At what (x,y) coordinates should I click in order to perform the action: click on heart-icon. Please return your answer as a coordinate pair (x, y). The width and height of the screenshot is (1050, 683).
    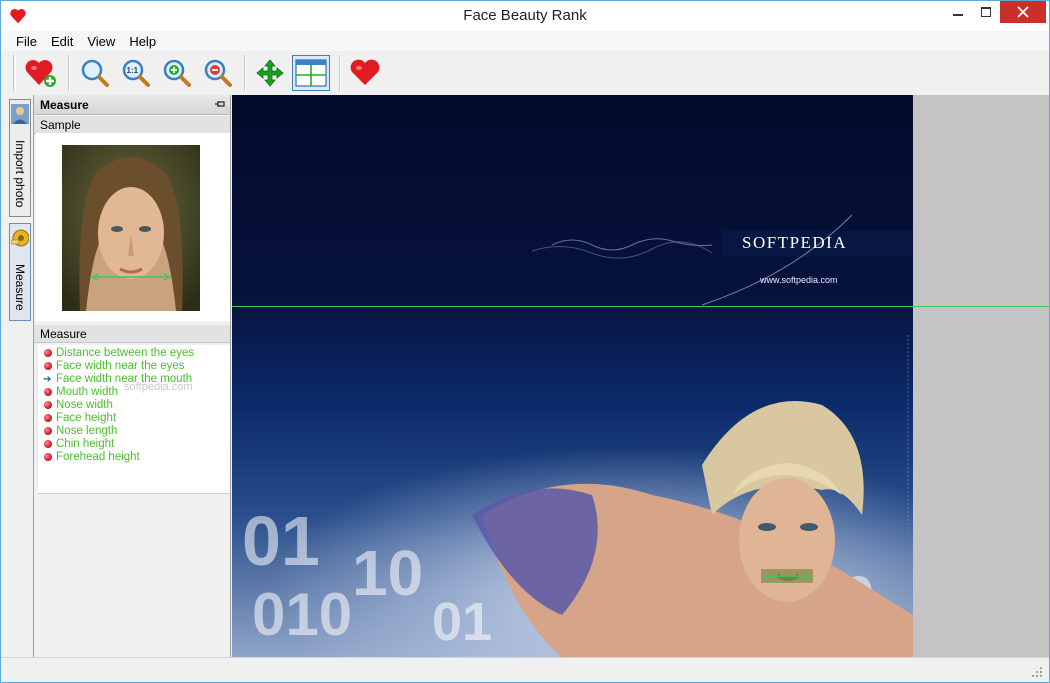
    Looking at the image, I should click on (365, 72).